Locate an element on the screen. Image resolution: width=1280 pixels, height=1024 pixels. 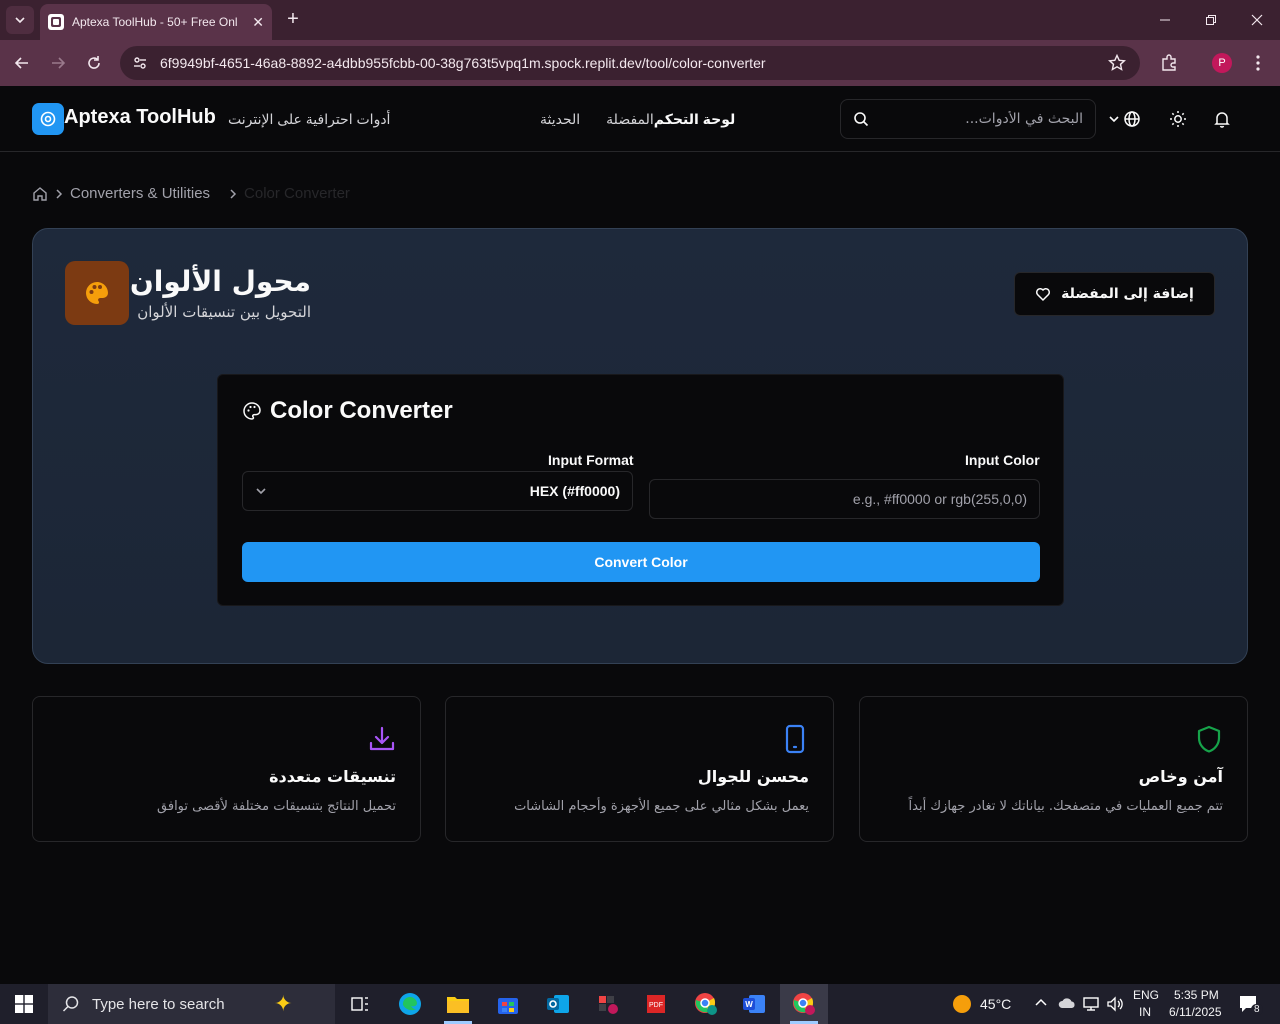
breadcrumb-current: Color Converter is located at coordinates (297, 193).